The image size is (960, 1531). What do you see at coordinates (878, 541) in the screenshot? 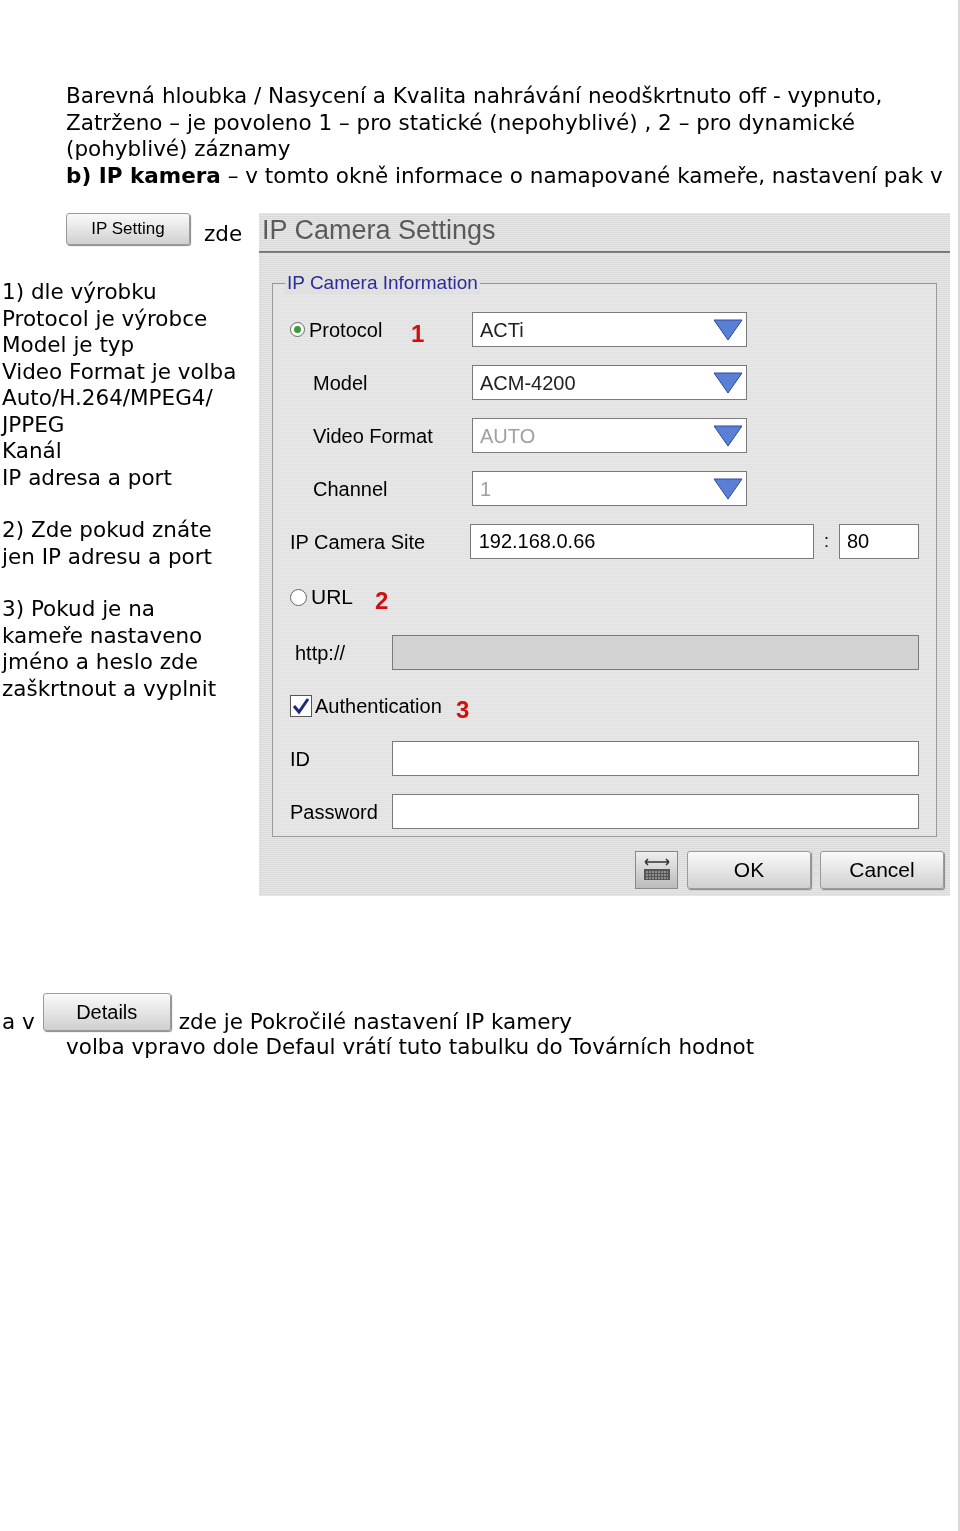
I see `port-field: 80` at bounding box center [878, 541].